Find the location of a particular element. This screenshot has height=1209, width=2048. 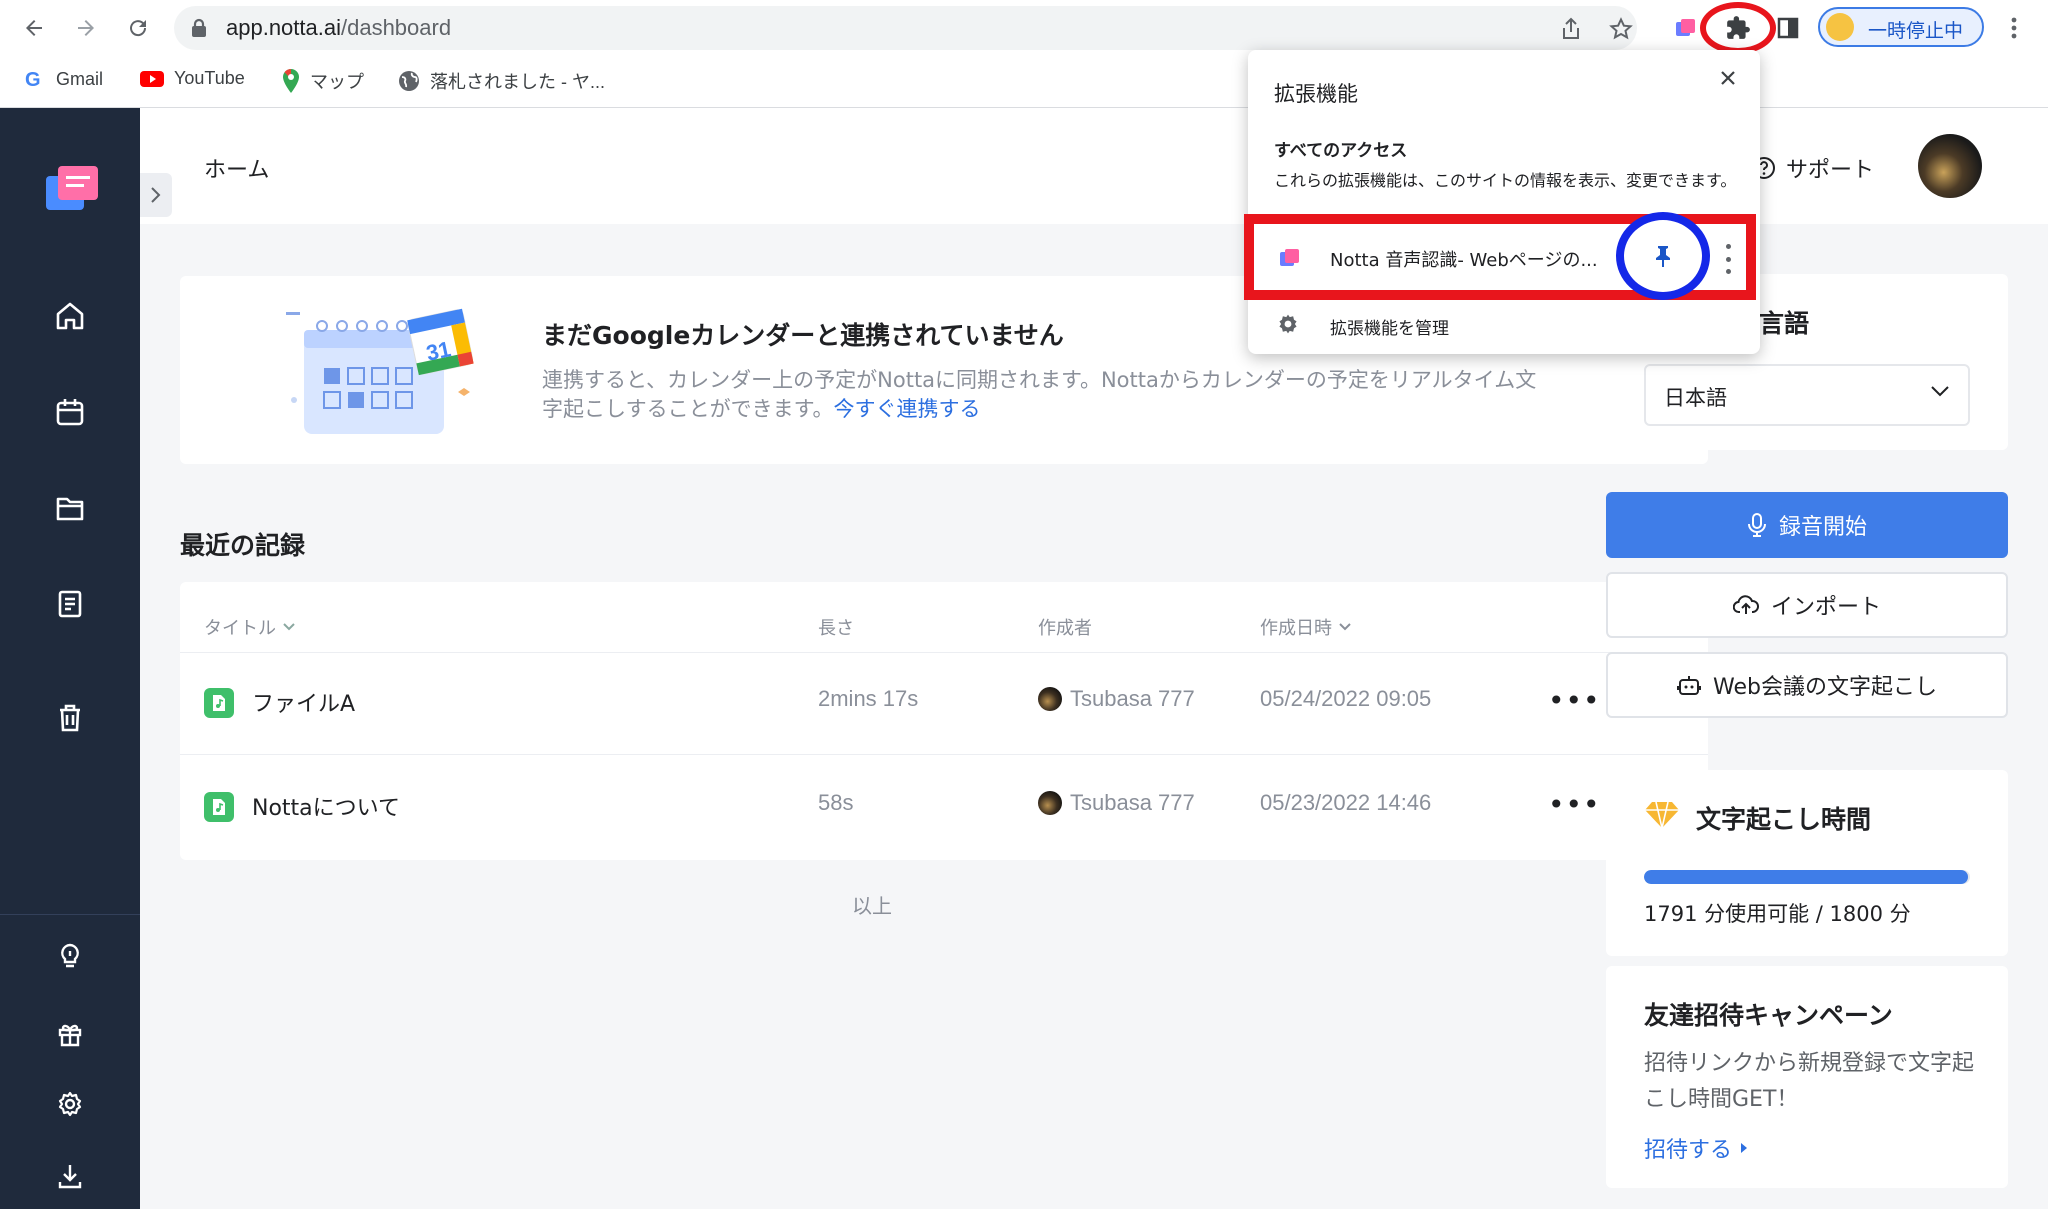

language-select: 日本語 is located at coordinates (1807, 395).